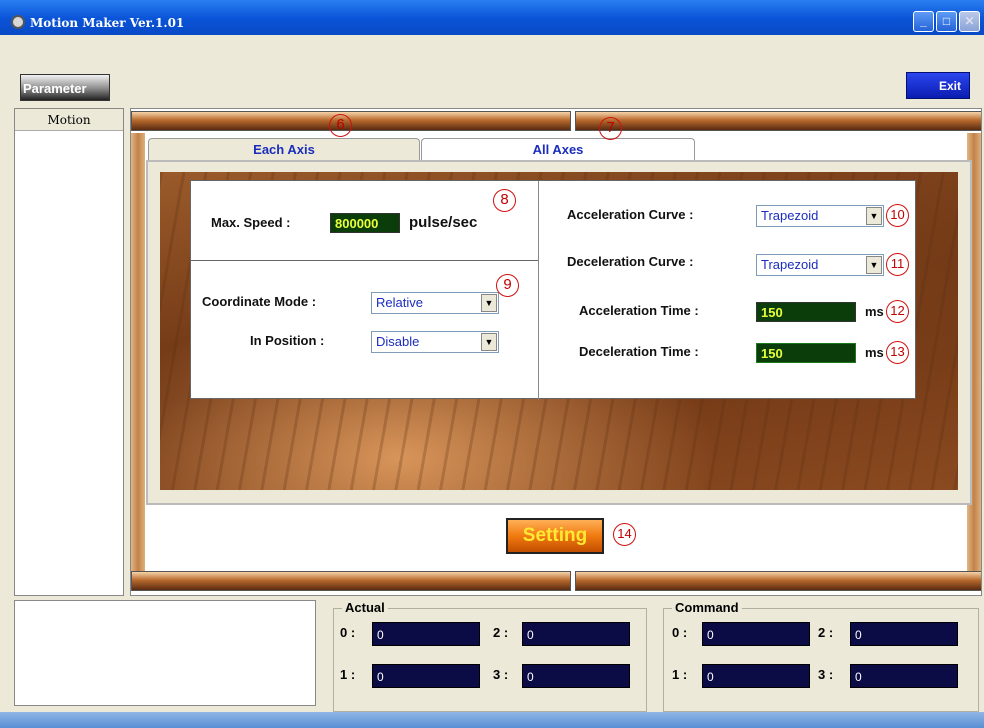 Image resolution: width=984 pixels, height=728 pixels. Describe the element at coordinates (790, 215) in the screenshot. I see `accel-curve-value: Trapezoid` at that location.